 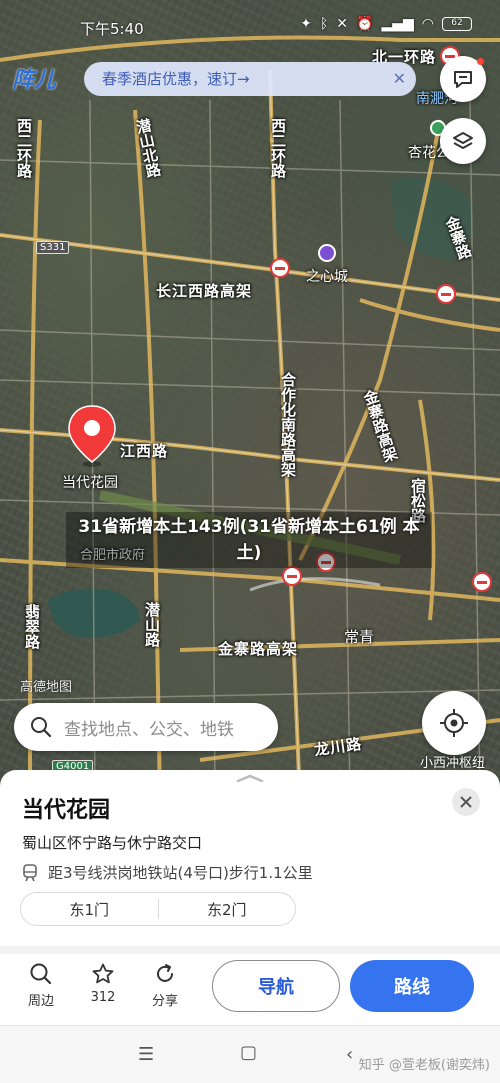 I want to click on locate-button, so click(x=454, y=723).